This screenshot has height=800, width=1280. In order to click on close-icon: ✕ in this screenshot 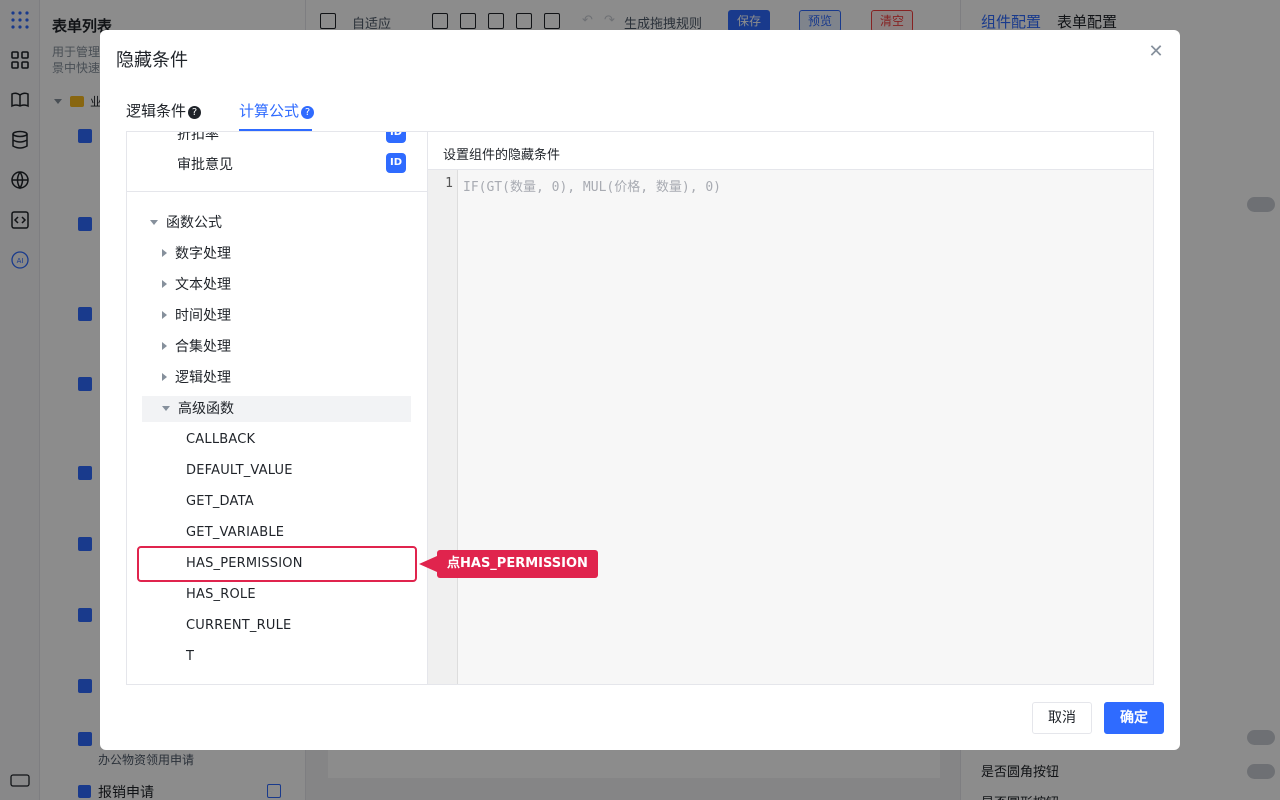, I will do `click(1156, 52)`.